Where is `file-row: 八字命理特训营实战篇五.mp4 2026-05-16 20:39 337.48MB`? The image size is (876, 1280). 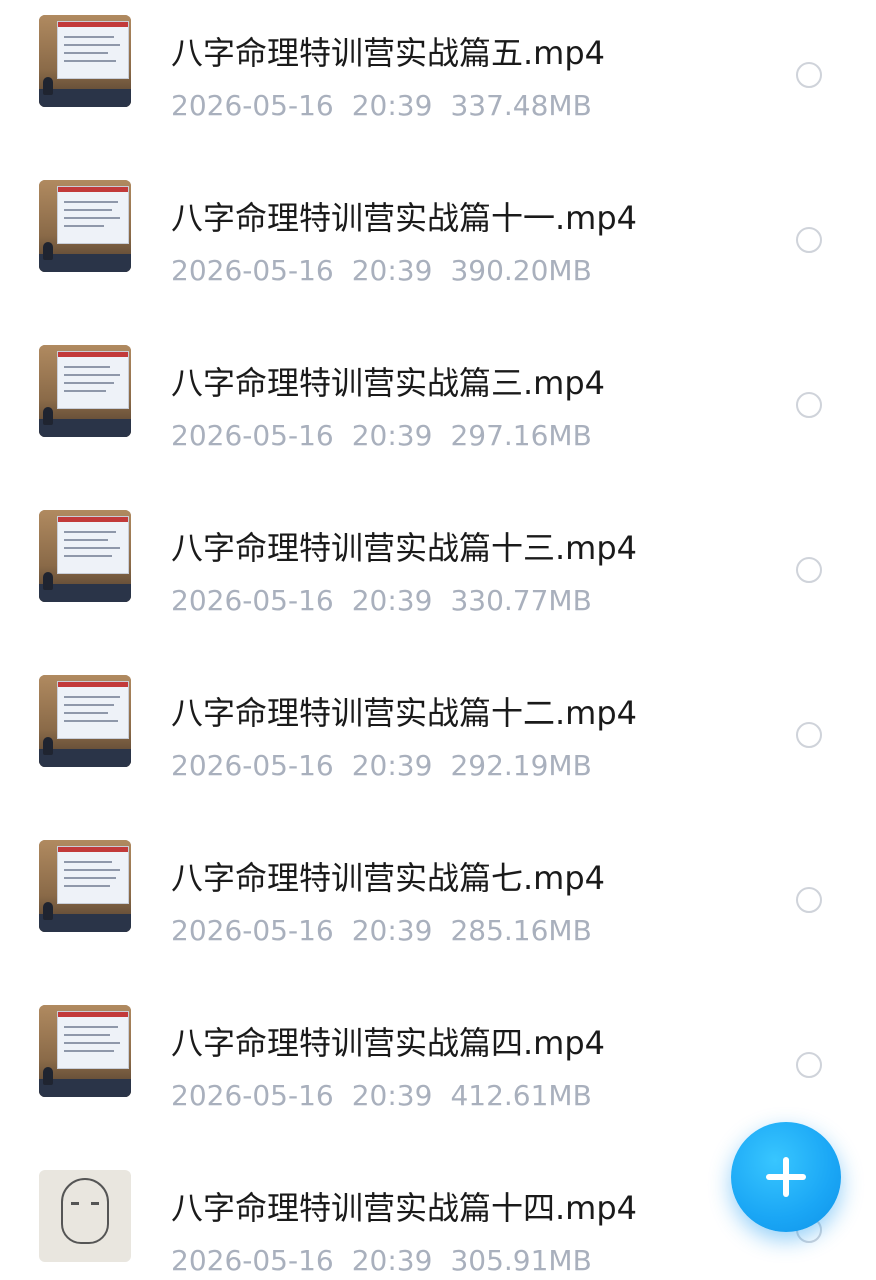
file-row: 八字命理特训营实战篇五.mp4 2026-05-16 20:39 337.48MB is located at coordinates (438, 97).